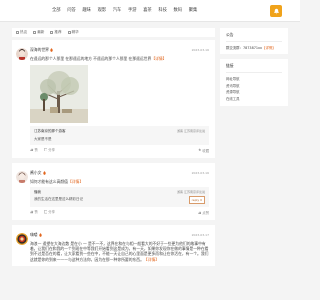 This screenshot has width=320, height=300. Describe the element at coordinates (165, 10) in the screenshot. I see `nav-item: 科技` at that location.